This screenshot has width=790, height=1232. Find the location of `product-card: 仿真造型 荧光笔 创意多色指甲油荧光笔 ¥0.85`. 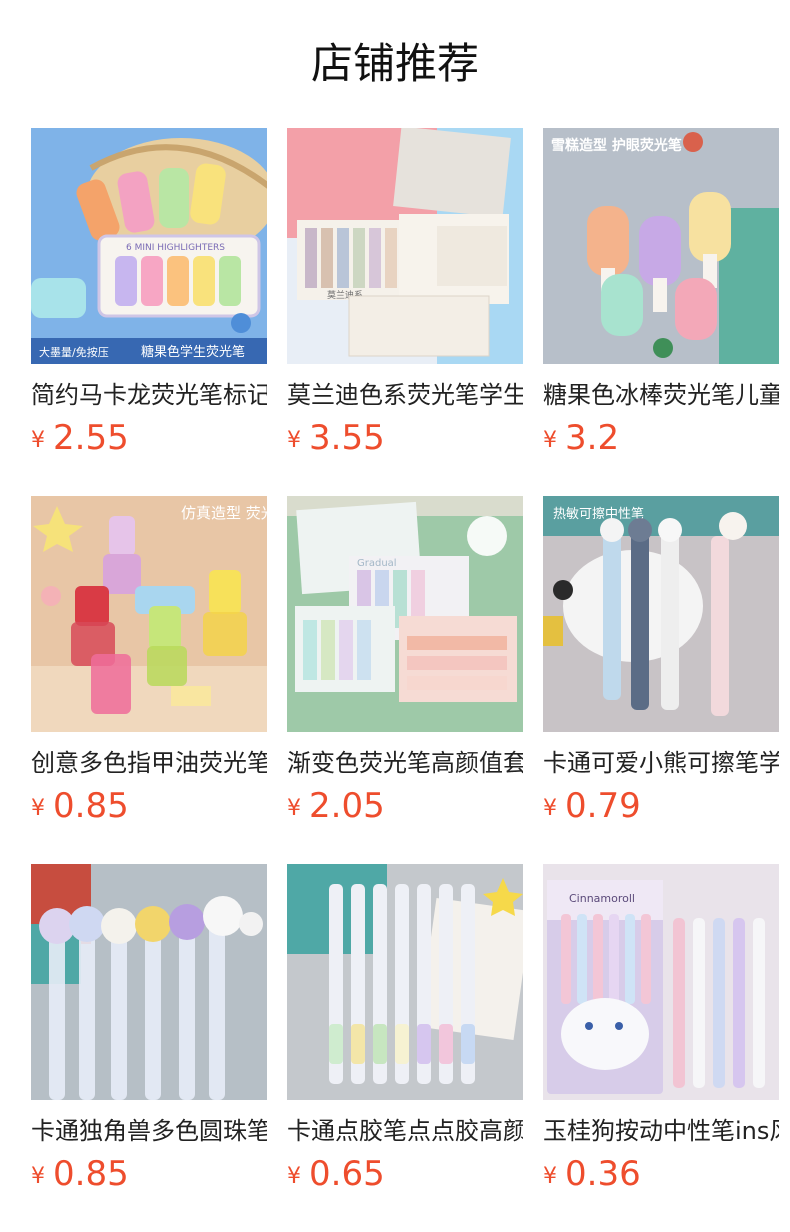

product-card: 仿真造型 荧光笔 创意多色指甲油荧光笔 ¥0.85 is located at coordinates (149, 680).